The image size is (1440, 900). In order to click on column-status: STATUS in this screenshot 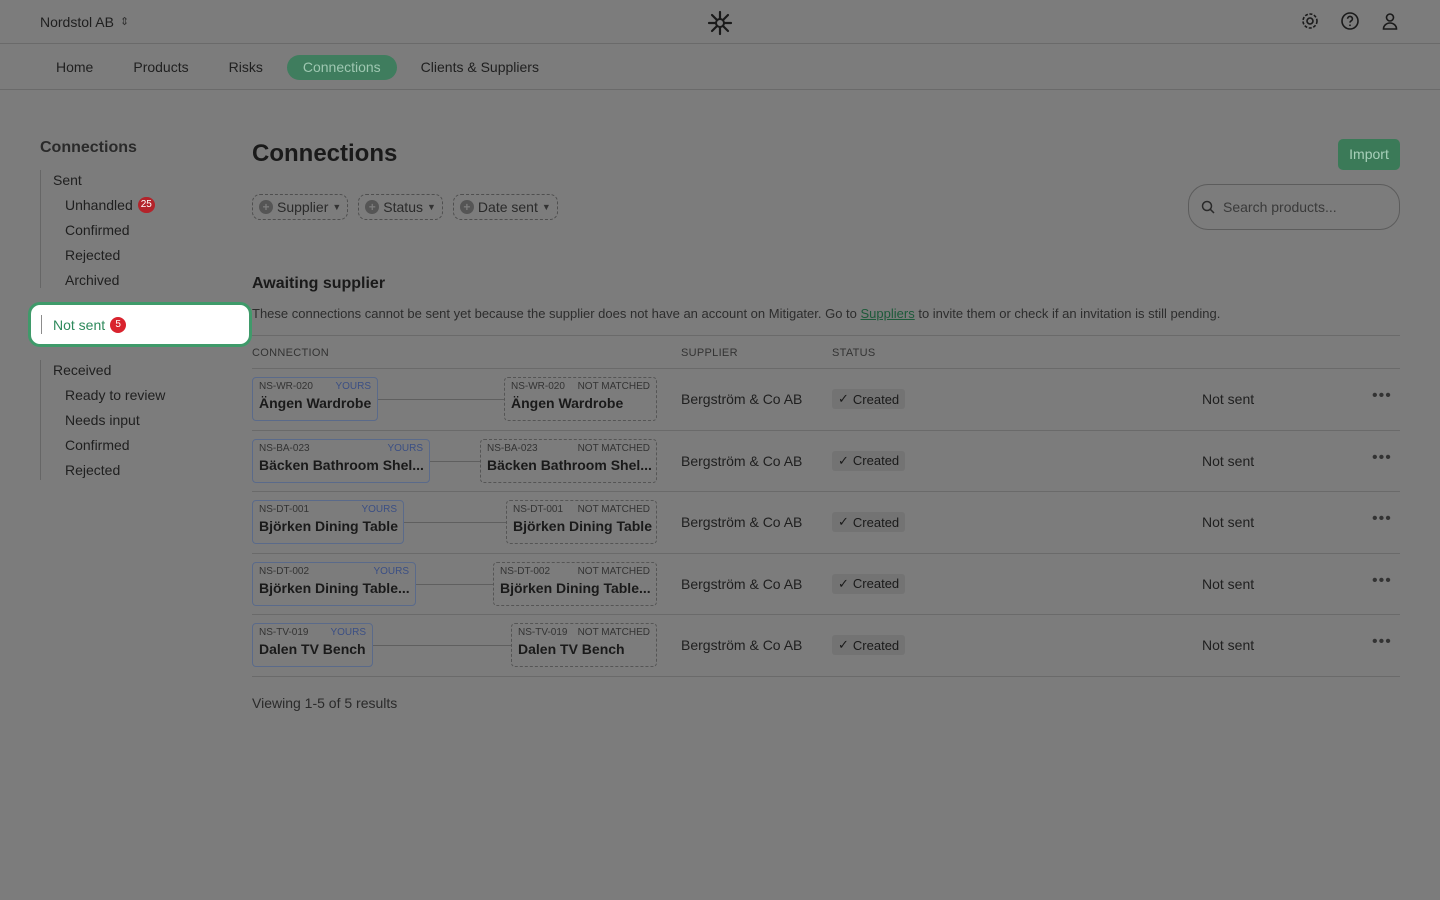, I will do `click(854, 353)`.